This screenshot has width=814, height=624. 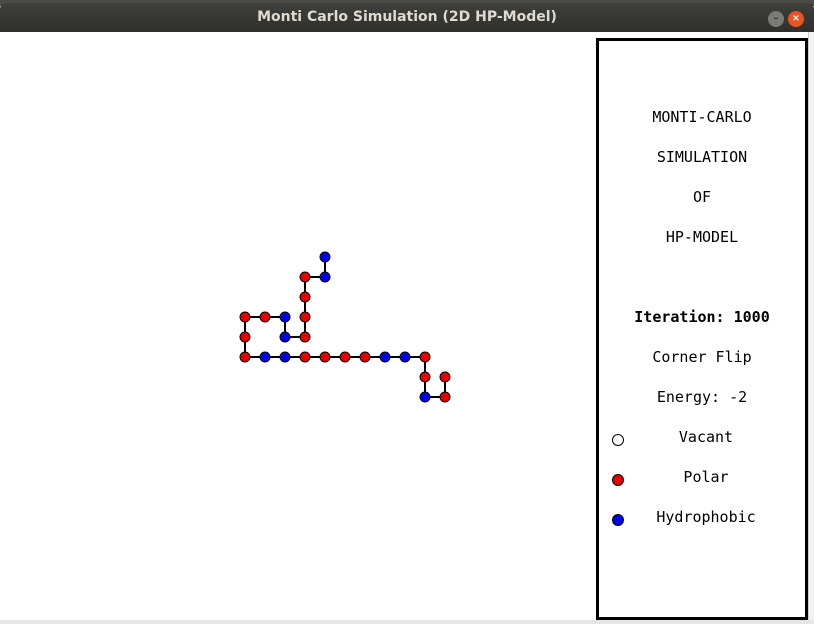 What do you see at coordinates (811, 328) in the screenshot?
I see `background-window-edge` at bounding box center [811, 328].